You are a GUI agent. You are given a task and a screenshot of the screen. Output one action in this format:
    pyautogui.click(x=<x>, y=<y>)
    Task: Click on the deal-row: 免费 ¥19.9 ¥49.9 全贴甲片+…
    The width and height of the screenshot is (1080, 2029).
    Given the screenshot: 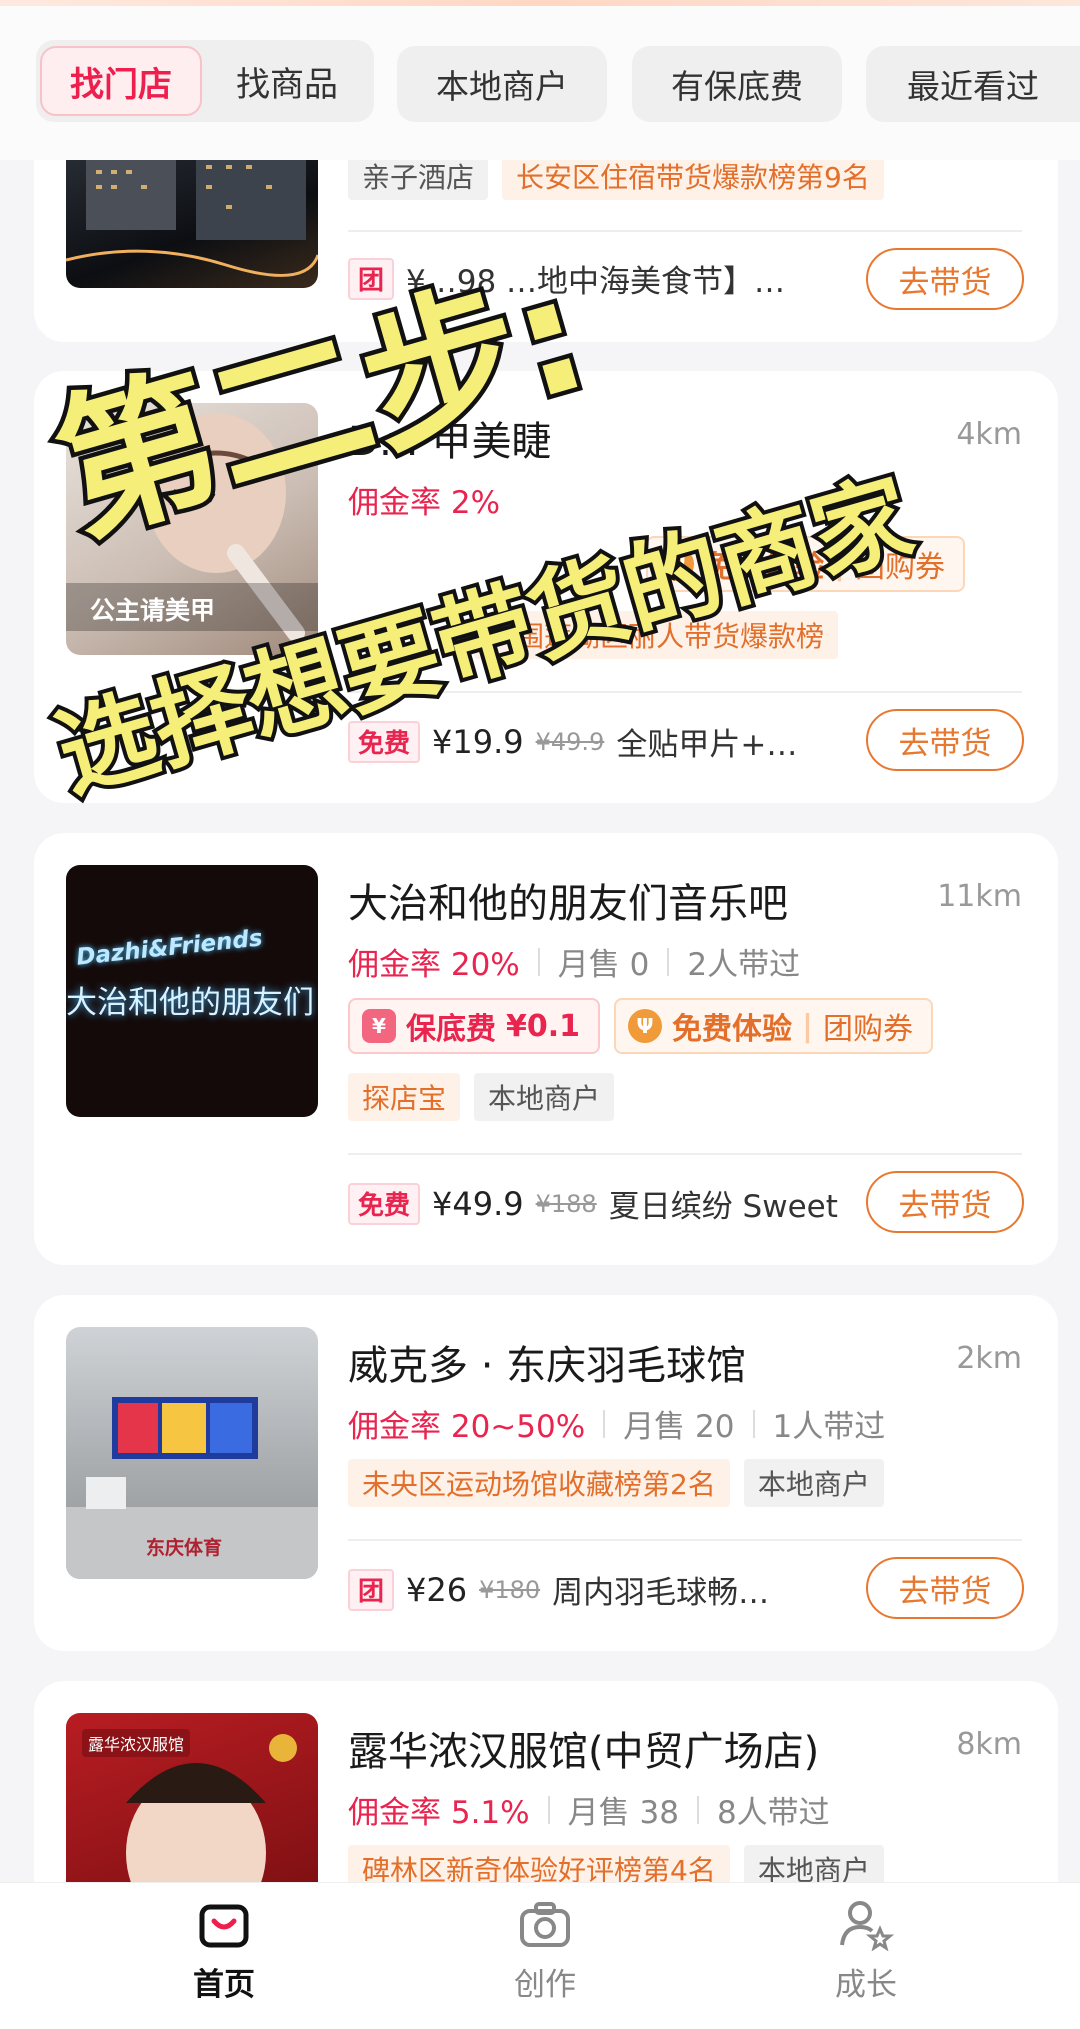 What is the action you would take?
    pyautogui.click(x=572, y=741)
    